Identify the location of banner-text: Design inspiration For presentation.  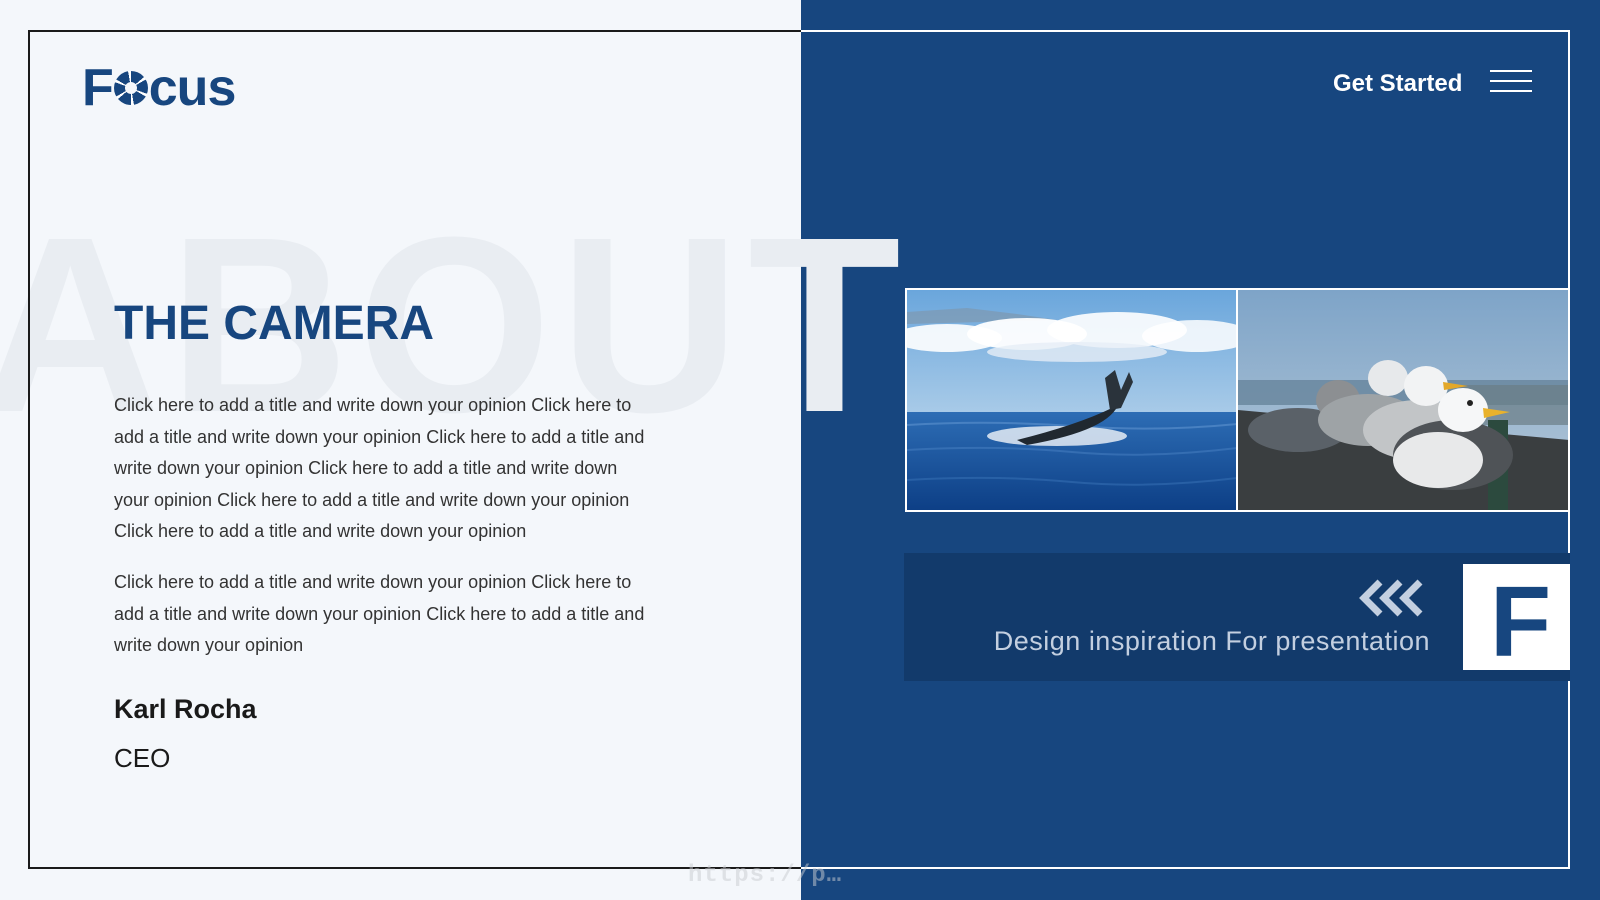
(1211, 641).